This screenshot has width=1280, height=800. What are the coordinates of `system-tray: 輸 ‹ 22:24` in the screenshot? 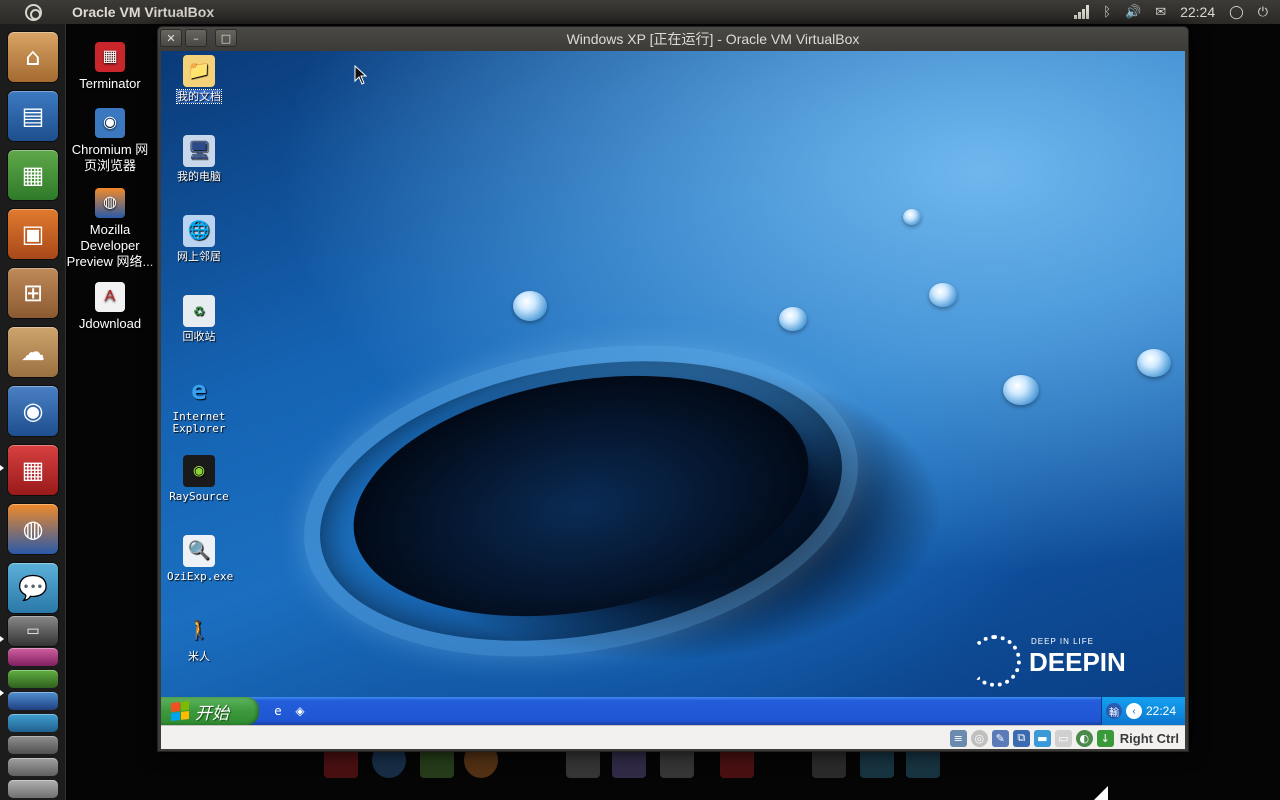 It's located at (1143, 711).